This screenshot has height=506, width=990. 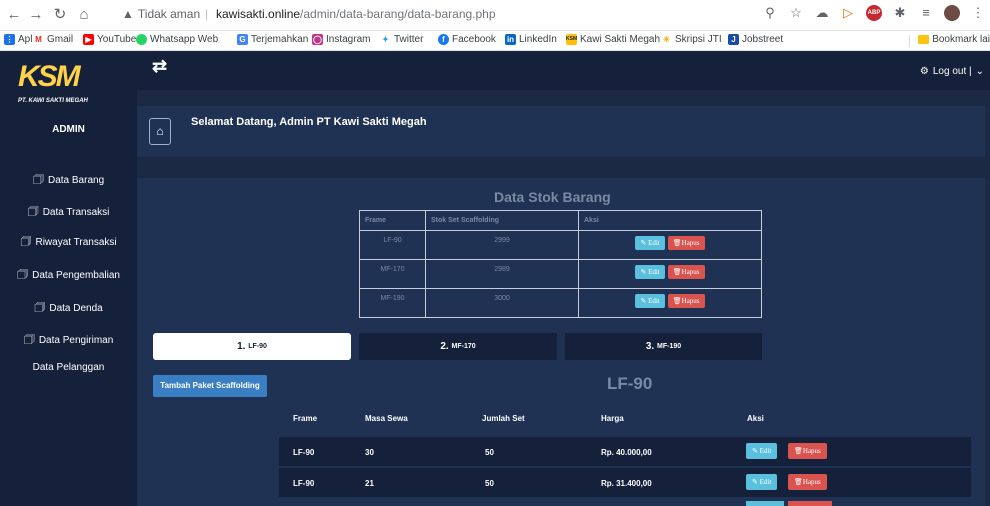 I want to click on apps-icon: ⋮, so click(x=9, y=39).